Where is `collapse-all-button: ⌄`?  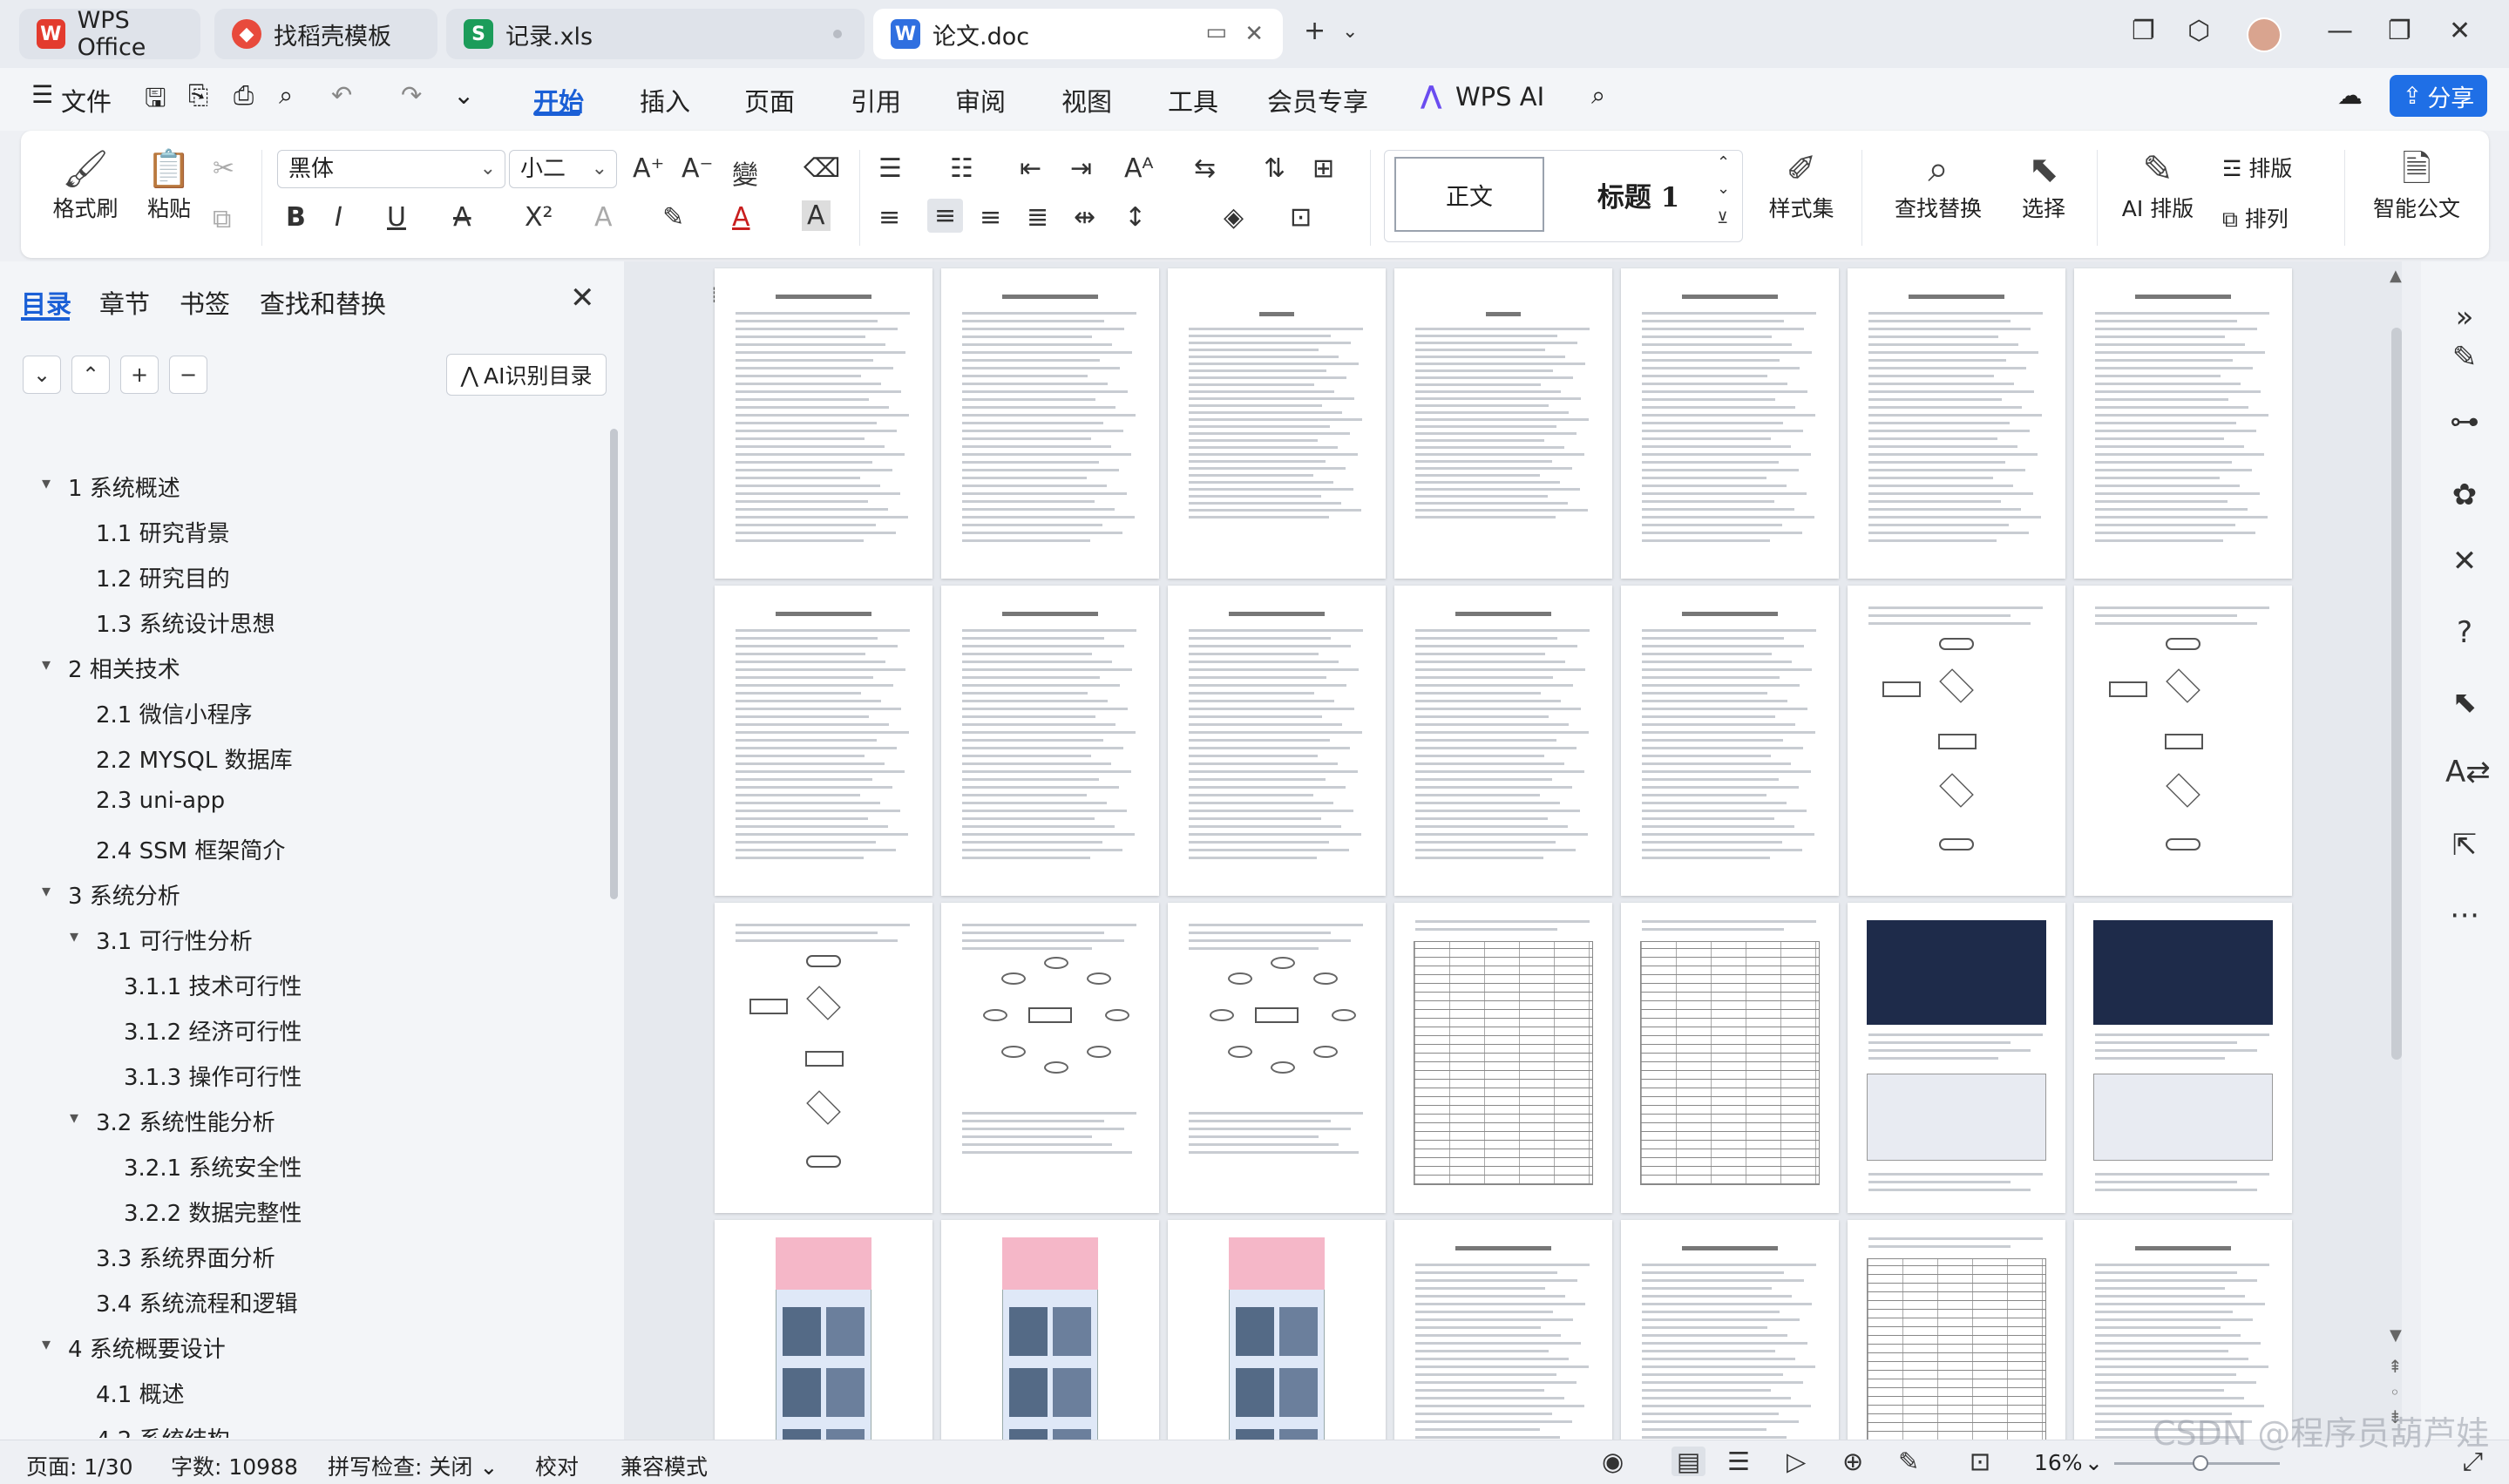 collapse-all-button: ⌄ is located at coordinates (42, 375).